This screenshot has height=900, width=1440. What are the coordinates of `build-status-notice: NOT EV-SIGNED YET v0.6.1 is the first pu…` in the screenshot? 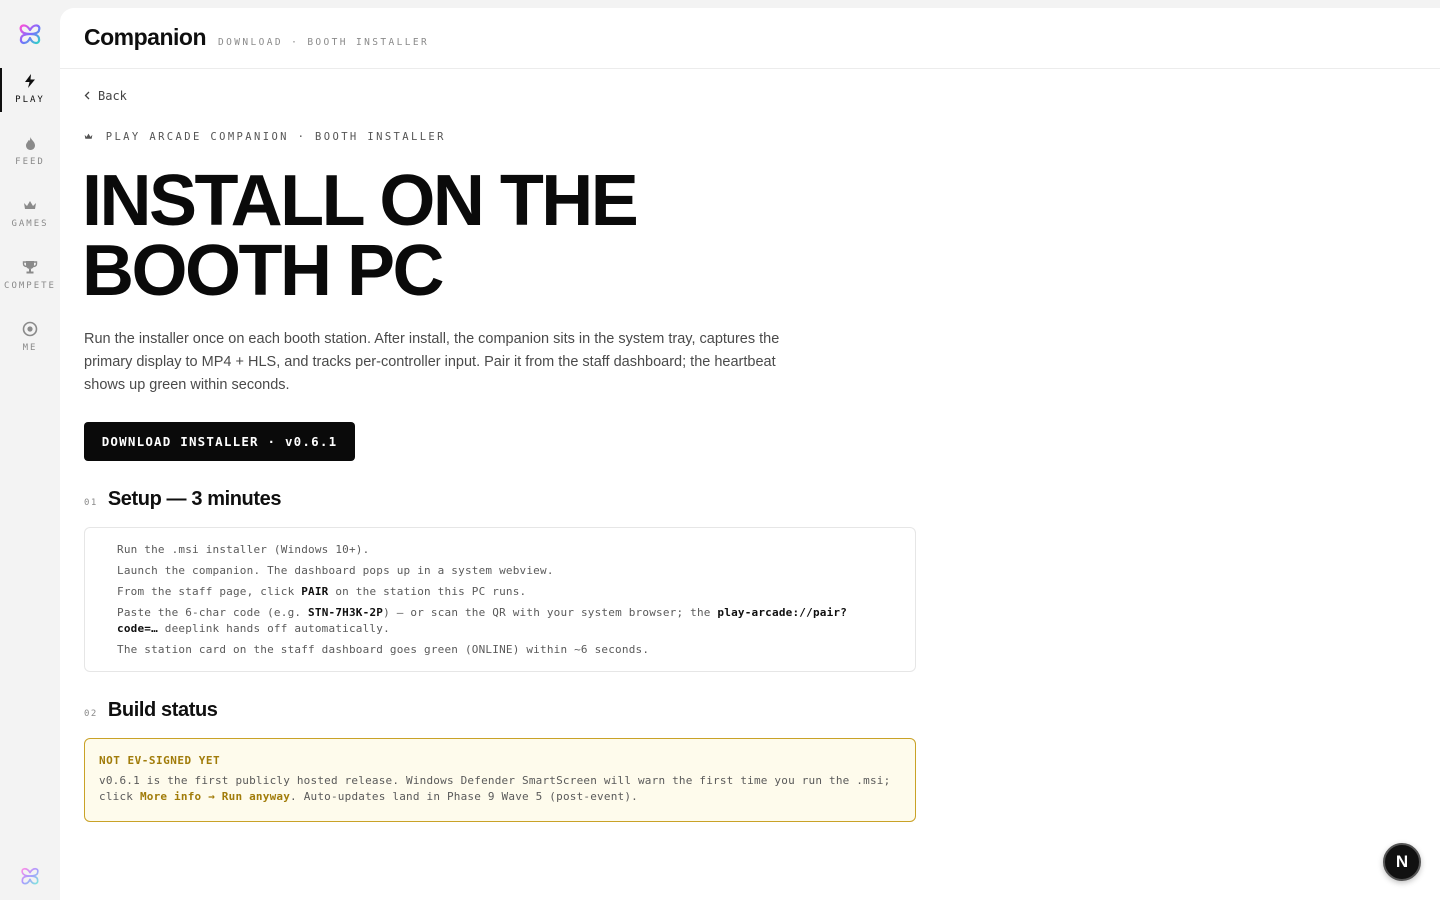 It's located at (500, 780).